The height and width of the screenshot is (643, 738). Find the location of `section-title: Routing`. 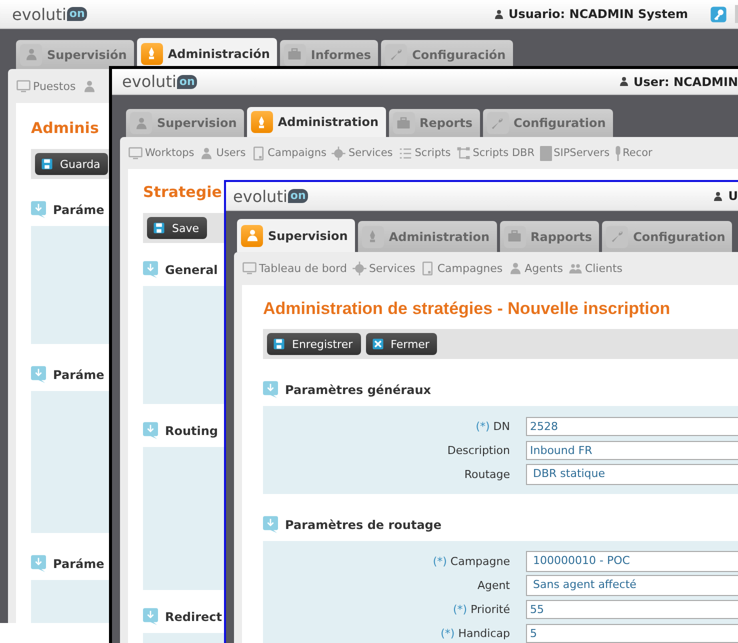

section-title: Routing is located at coordinates (191, 431).